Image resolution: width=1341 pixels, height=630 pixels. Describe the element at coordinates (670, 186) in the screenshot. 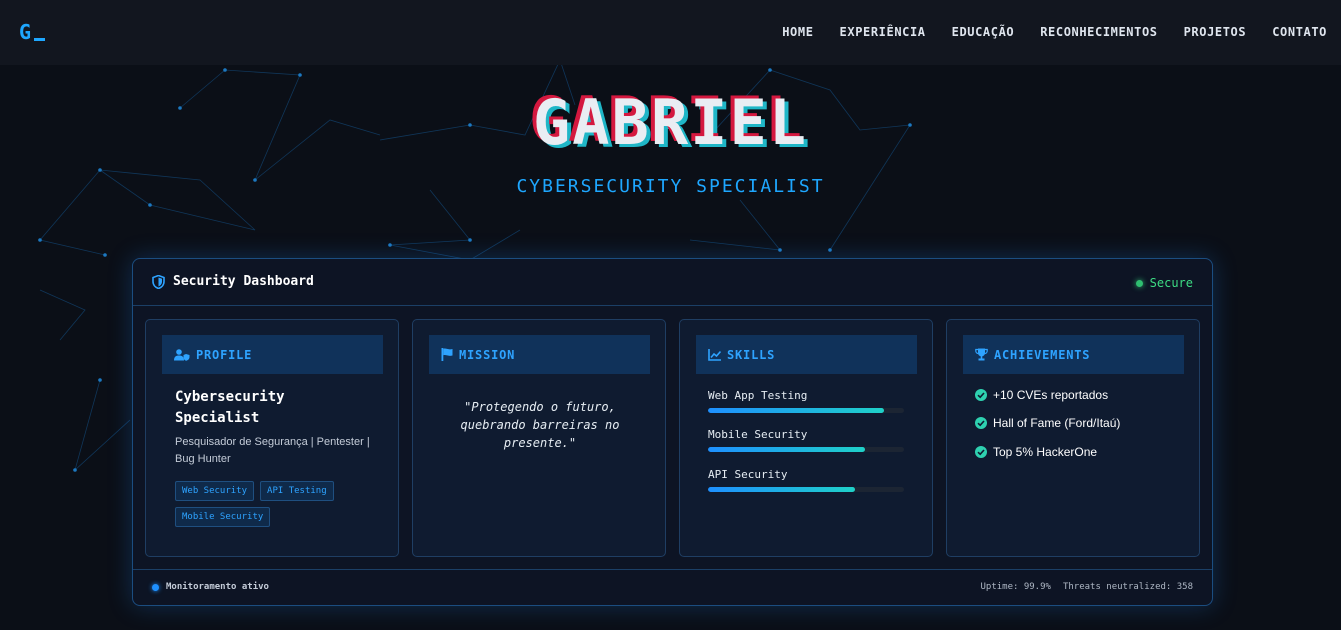

I see `hero-subtitle: CYBERSECURITY SPECIALIST` at that location.